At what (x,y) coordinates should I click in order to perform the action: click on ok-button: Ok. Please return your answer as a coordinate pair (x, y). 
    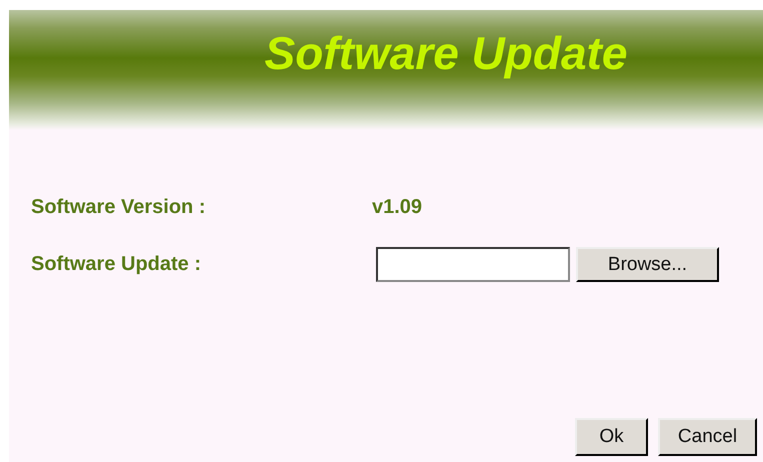
    Looking at the image, I should click on (611, 437).